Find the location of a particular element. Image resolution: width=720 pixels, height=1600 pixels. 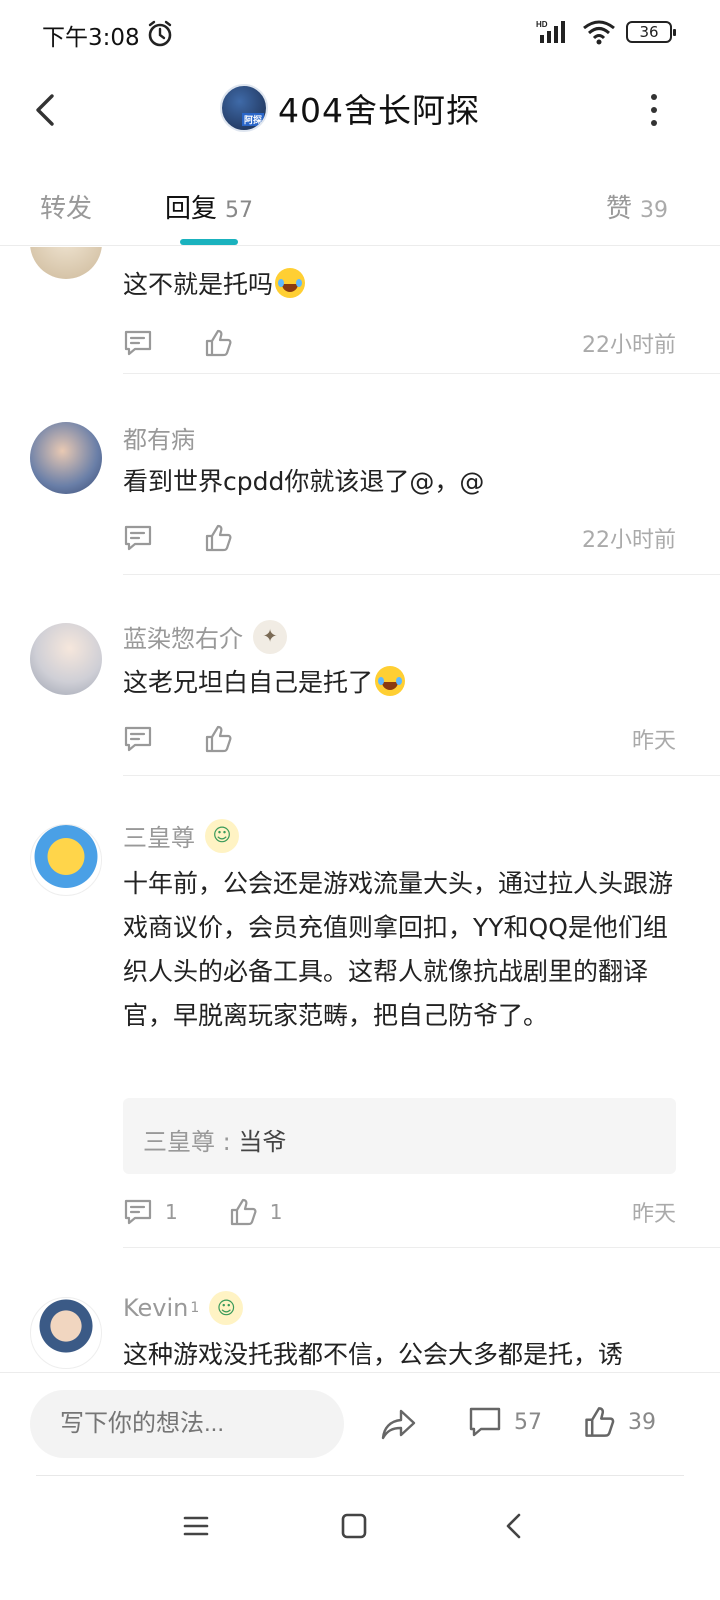

page-title-group: 阿探 404舍长阿探 is located at coordinates (350, 108).